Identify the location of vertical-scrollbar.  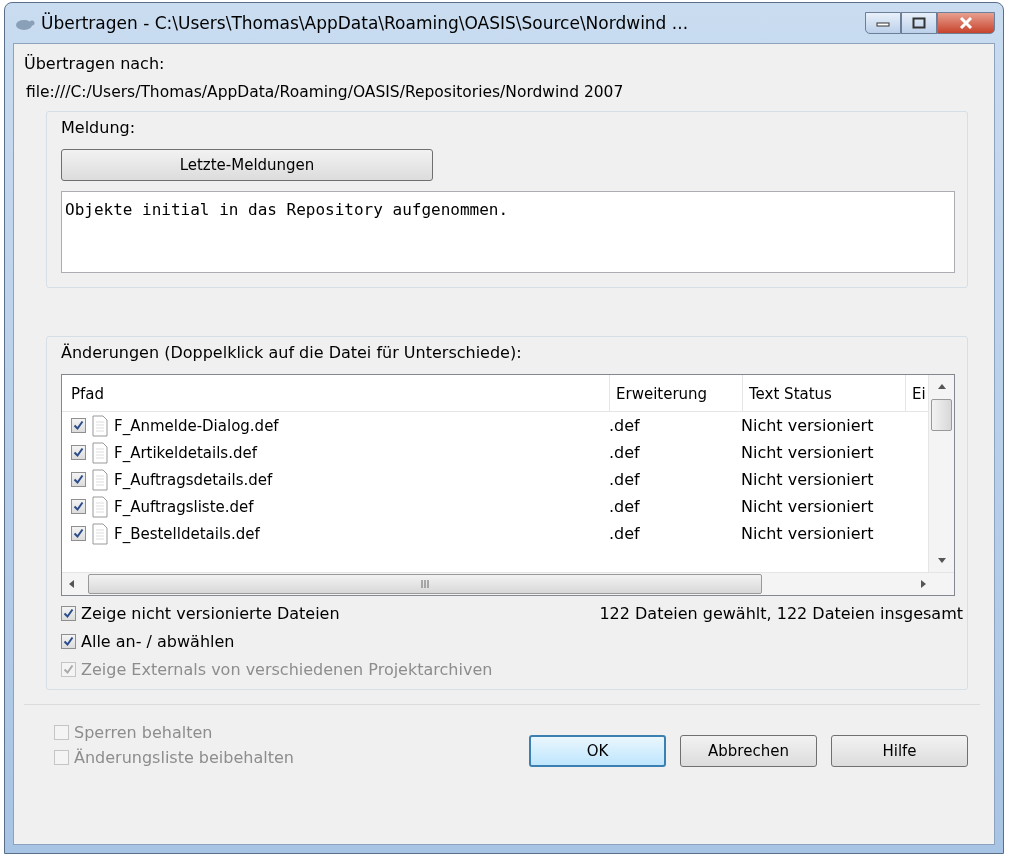
(941, 473).